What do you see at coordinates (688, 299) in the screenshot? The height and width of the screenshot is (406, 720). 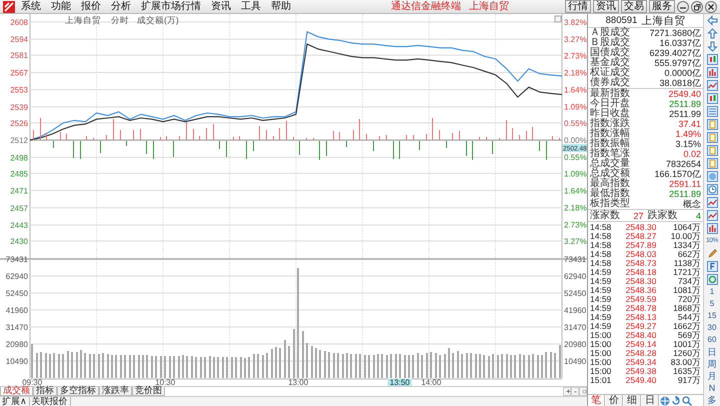 I see `tick-volume: 720万` at bounding box center [688, 299].